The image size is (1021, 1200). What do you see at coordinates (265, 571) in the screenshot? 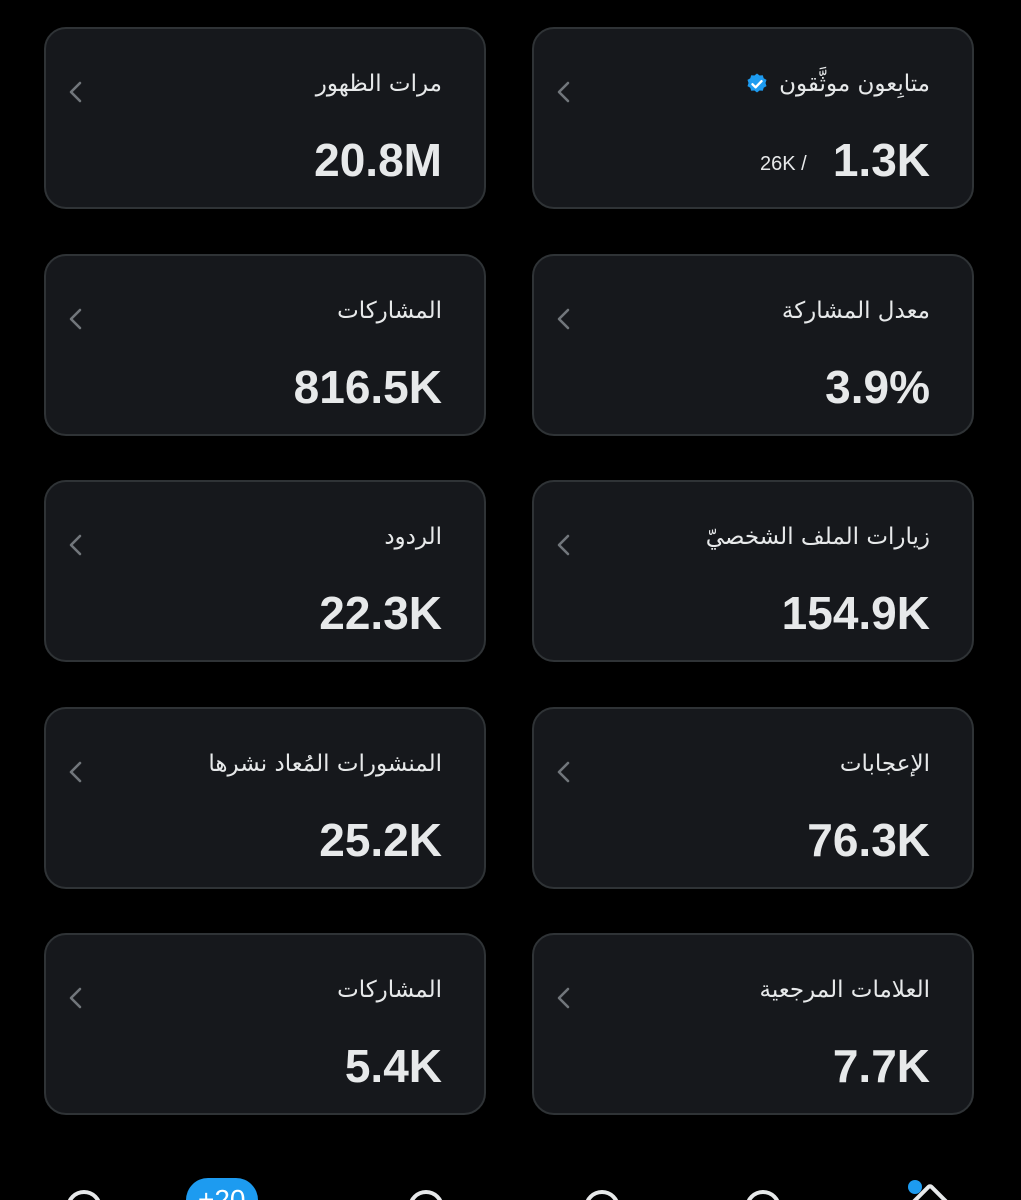
I see `stat-card-replies: الردود 22.3K` at bounding box center [265, 571].